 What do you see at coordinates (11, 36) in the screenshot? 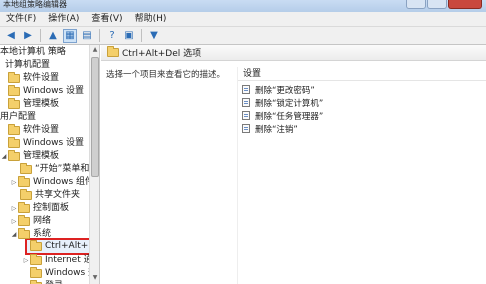
I see `back-arrow-icon: ◀` at bounding box center [11, 36].